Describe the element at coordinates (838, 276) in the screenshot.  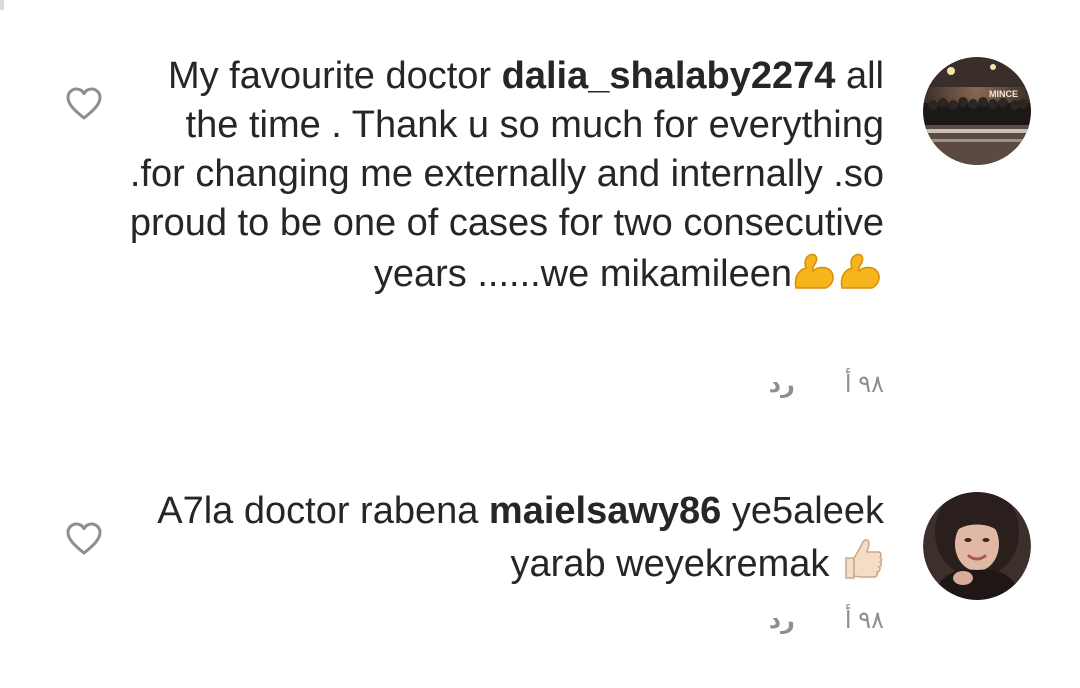
I see `flexed-biceps-icon` at that location.